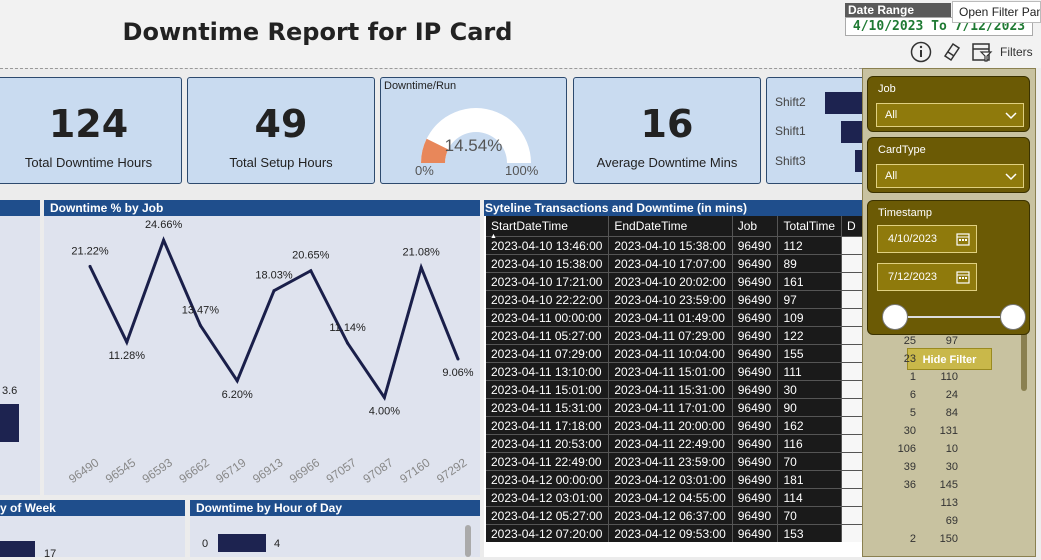  Describe the element at coordinates (919, 378) in the screenshot. I see `overflow-row: 1 110` at that location.